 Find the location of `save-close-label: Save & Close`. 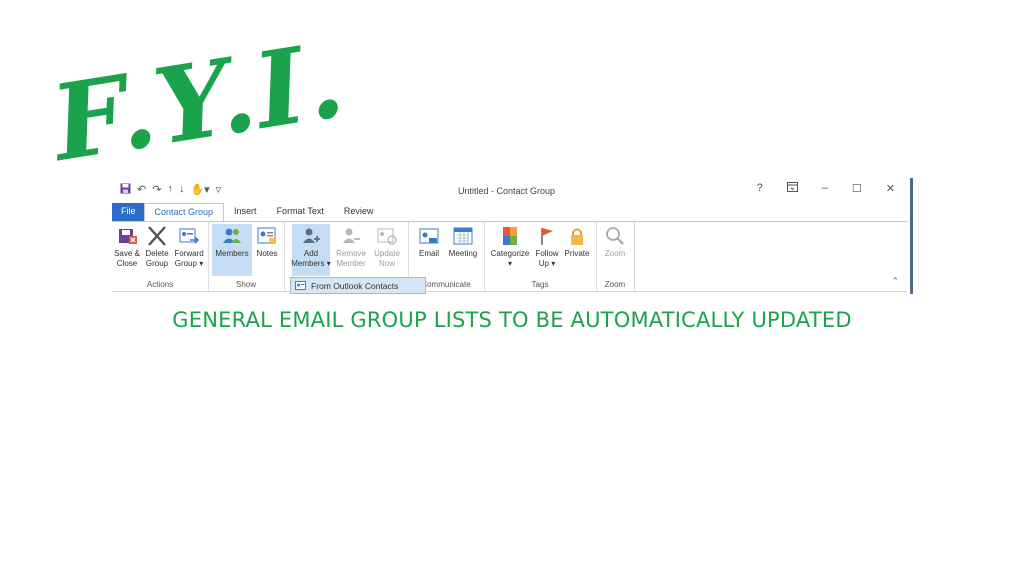

save-close-label: Save & Close is located at coordinates (127, 258).